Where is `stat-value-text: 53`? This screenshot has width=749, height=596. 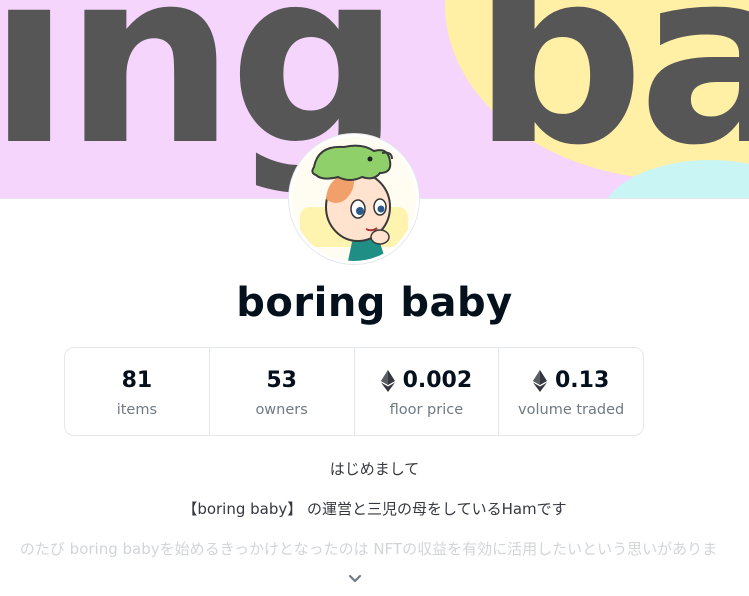 stat-value-text: 53 is located at coordinates (281, 380).